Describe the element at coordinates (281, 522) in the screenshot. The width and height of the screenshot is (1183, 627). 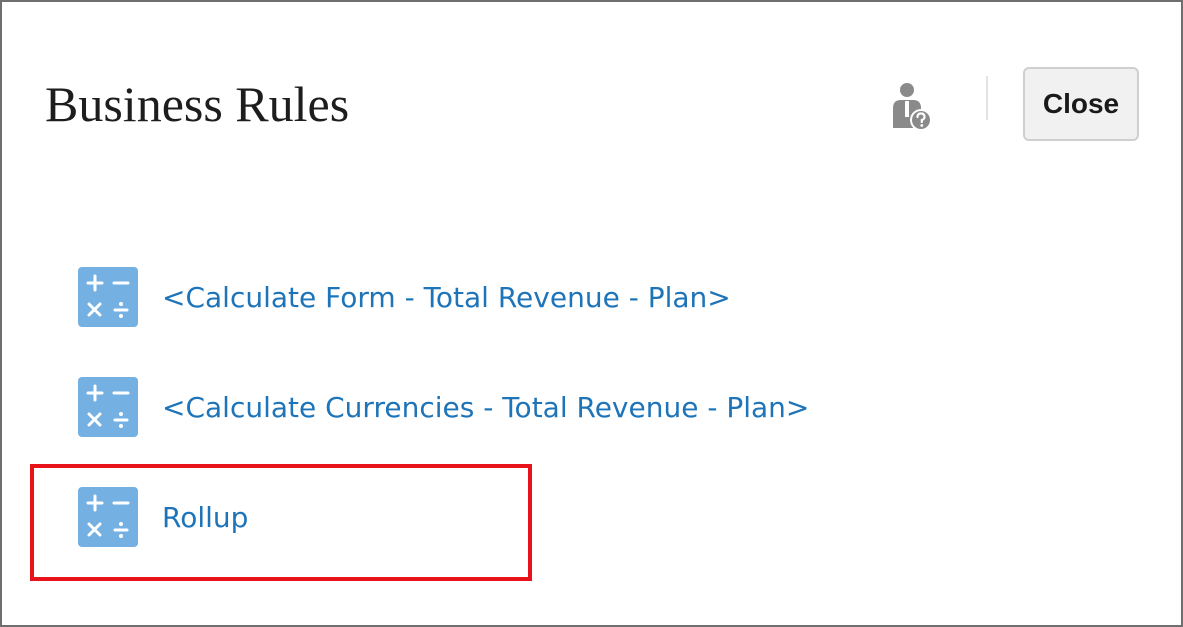
I see `highlight-annotation-box` at that location.